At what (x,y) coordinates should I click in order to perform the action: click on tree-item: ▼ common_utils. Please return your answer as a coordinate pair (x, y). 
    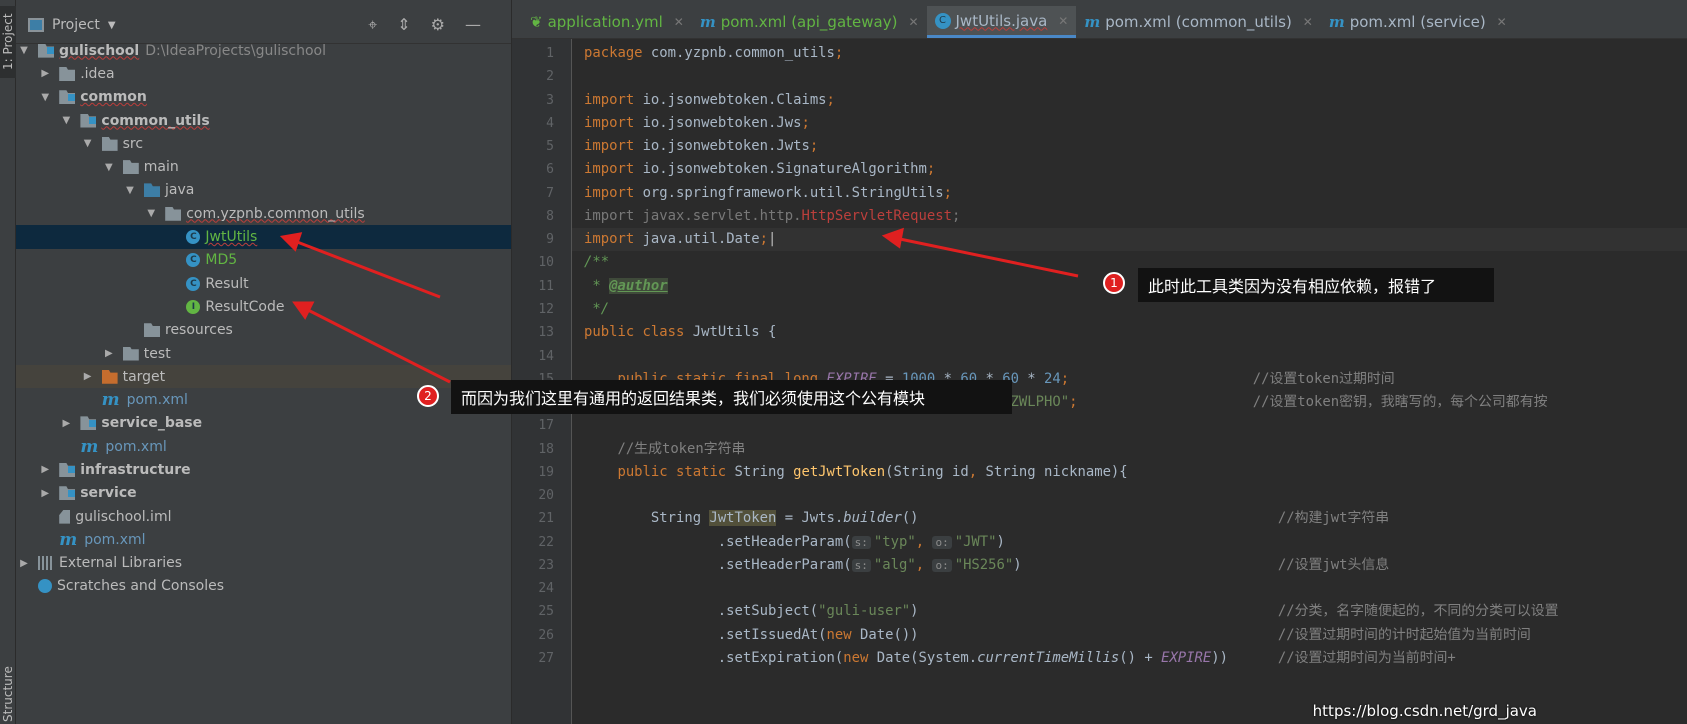
    Looking at the image, I should click on (263, 120).